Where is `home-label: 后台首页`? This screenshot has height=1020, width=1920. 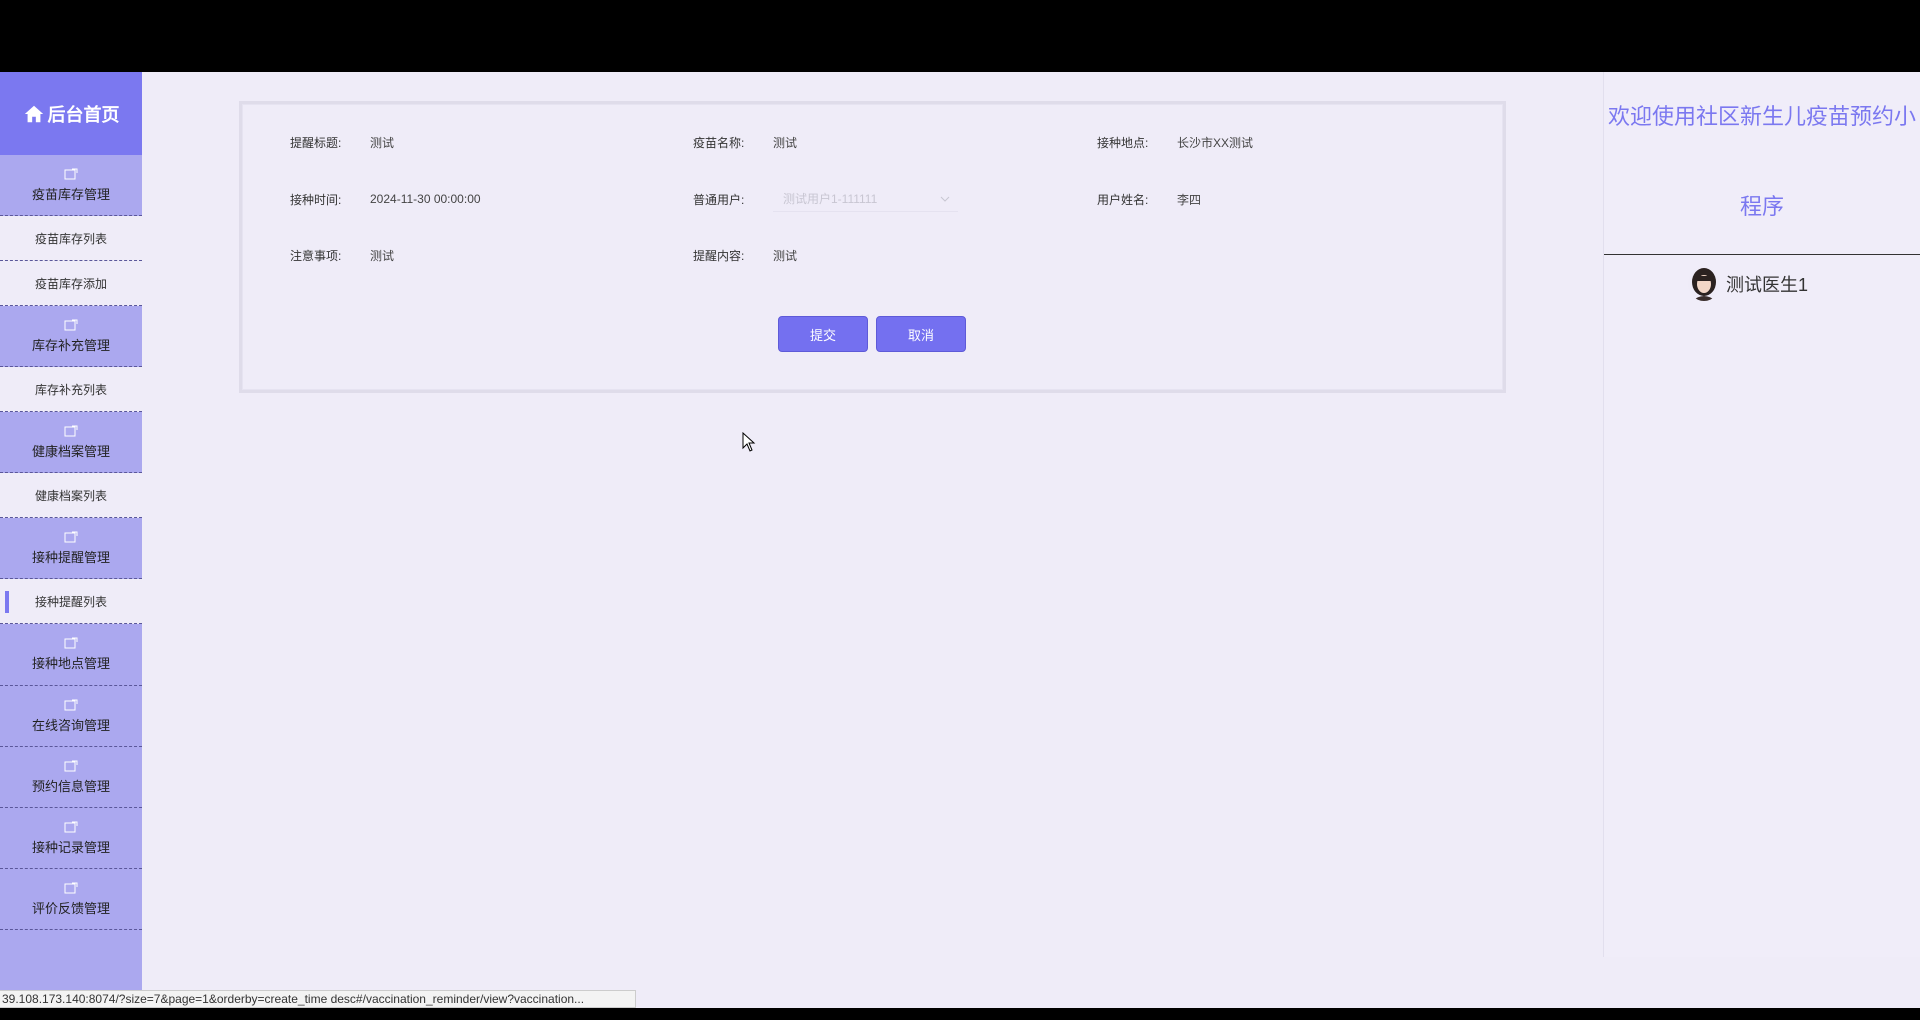 home-label: 后台首页 is located at coordinates (83, 114).